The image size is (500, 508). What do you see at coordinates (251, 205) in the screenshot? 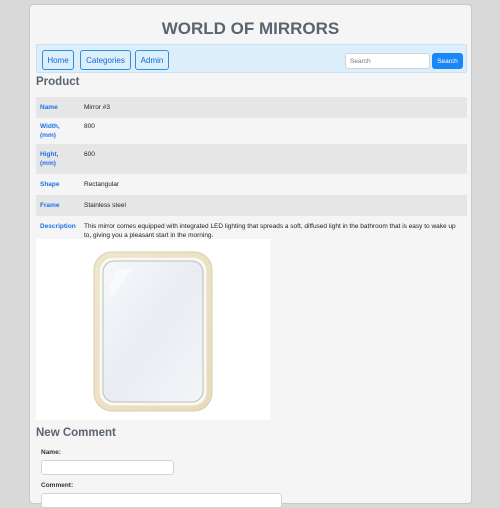
I see `table-row: Frame Stainless steel` at bounding box center [251, 205].